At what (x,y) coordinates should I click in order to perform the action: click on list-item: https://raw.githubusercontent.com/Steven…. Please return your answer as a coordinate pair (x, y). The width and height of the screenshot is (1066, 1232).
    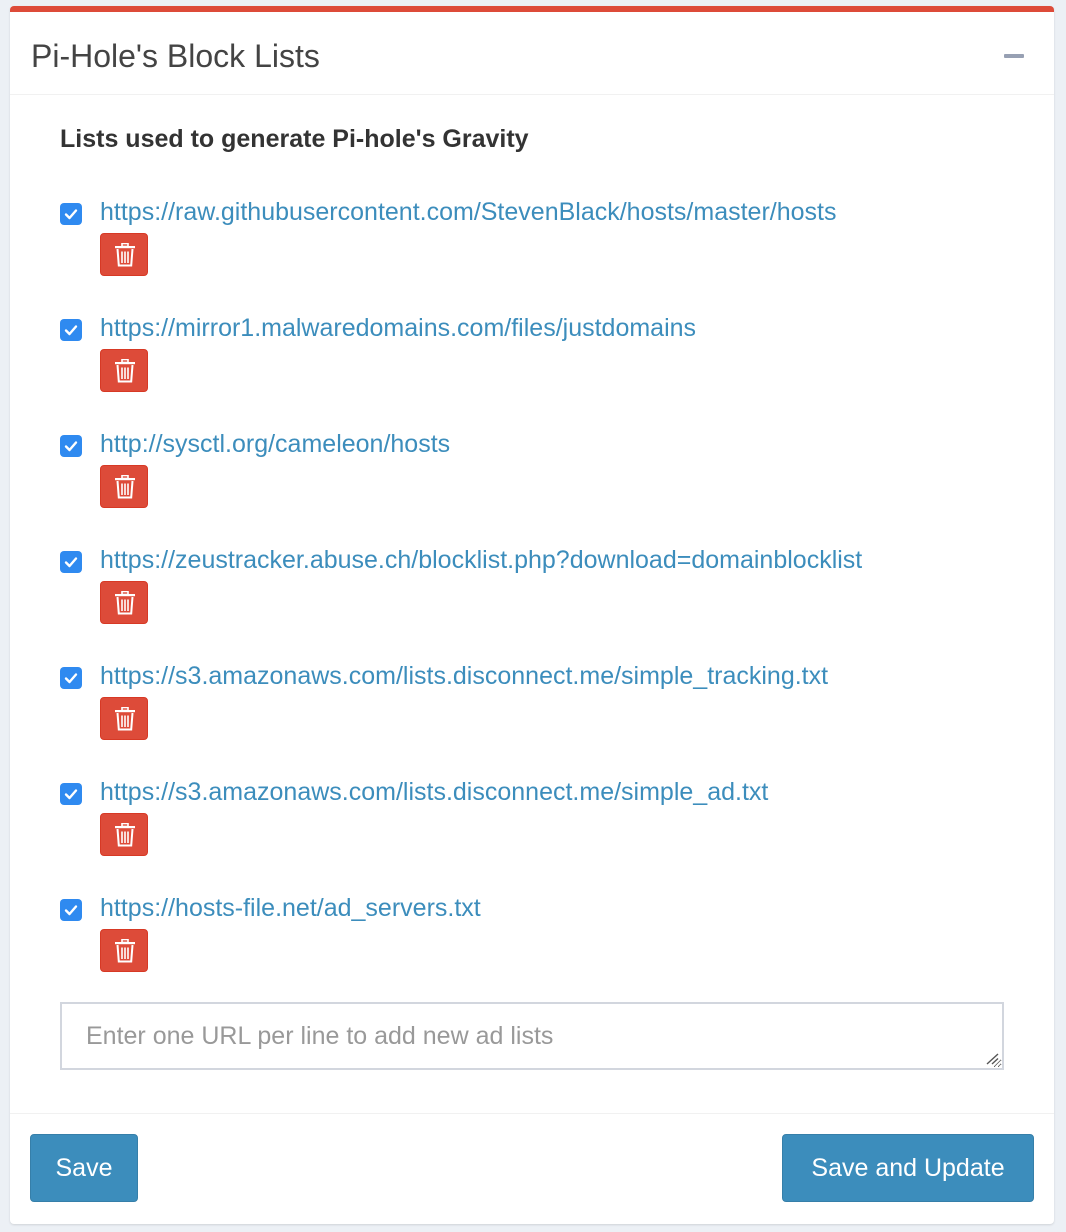
    Looking at the image, I should click on (540, 245).